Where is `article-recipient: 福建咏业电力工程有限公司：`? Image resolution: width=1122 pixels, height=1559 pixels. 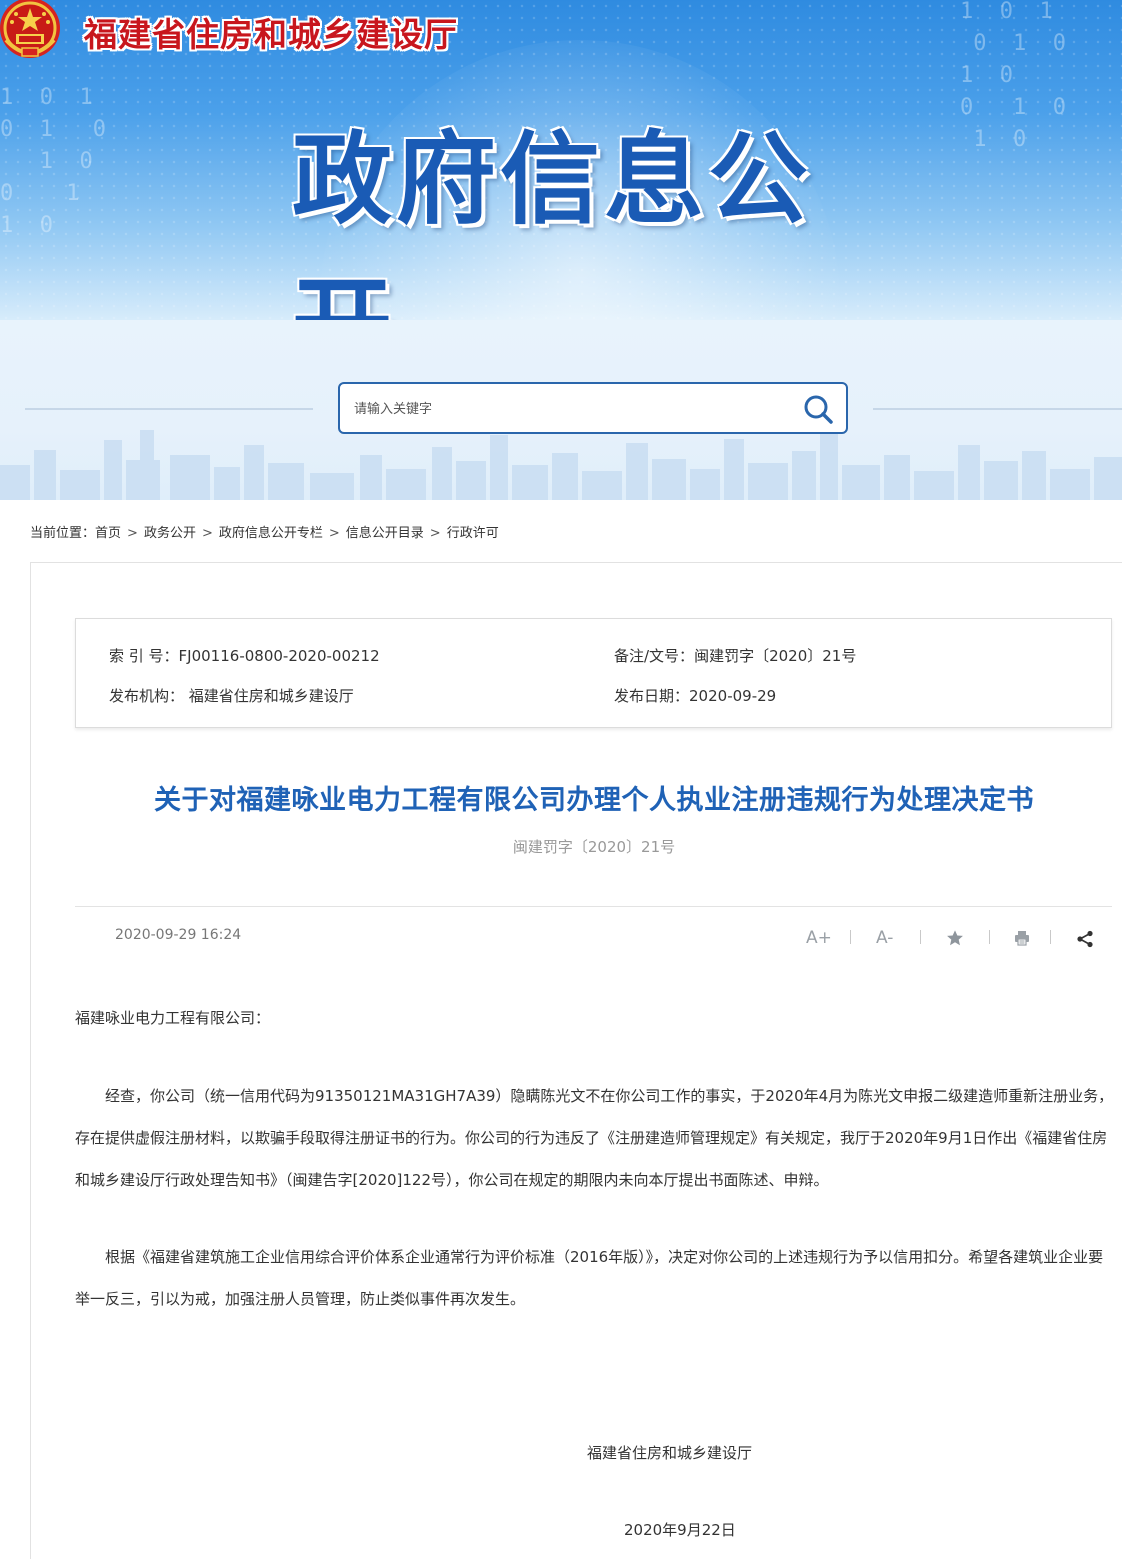 article-recipient: 福建咏业电力工程有限公司： is located at coordinates (173, 1018).